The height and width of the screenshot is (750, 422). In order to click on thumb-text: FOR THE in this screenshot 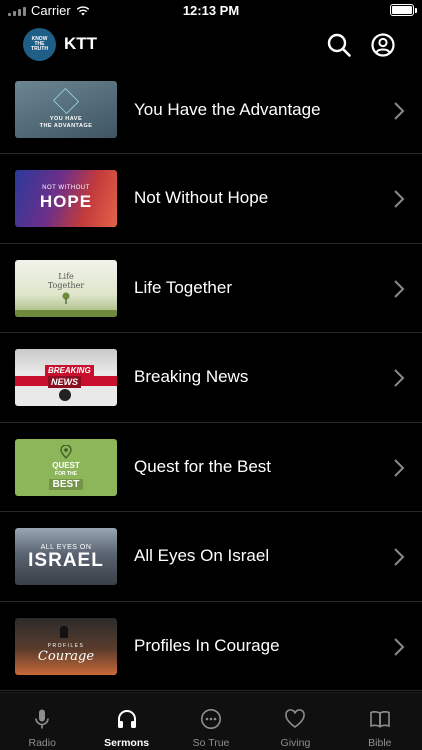, I will do `click(66, 473)`.